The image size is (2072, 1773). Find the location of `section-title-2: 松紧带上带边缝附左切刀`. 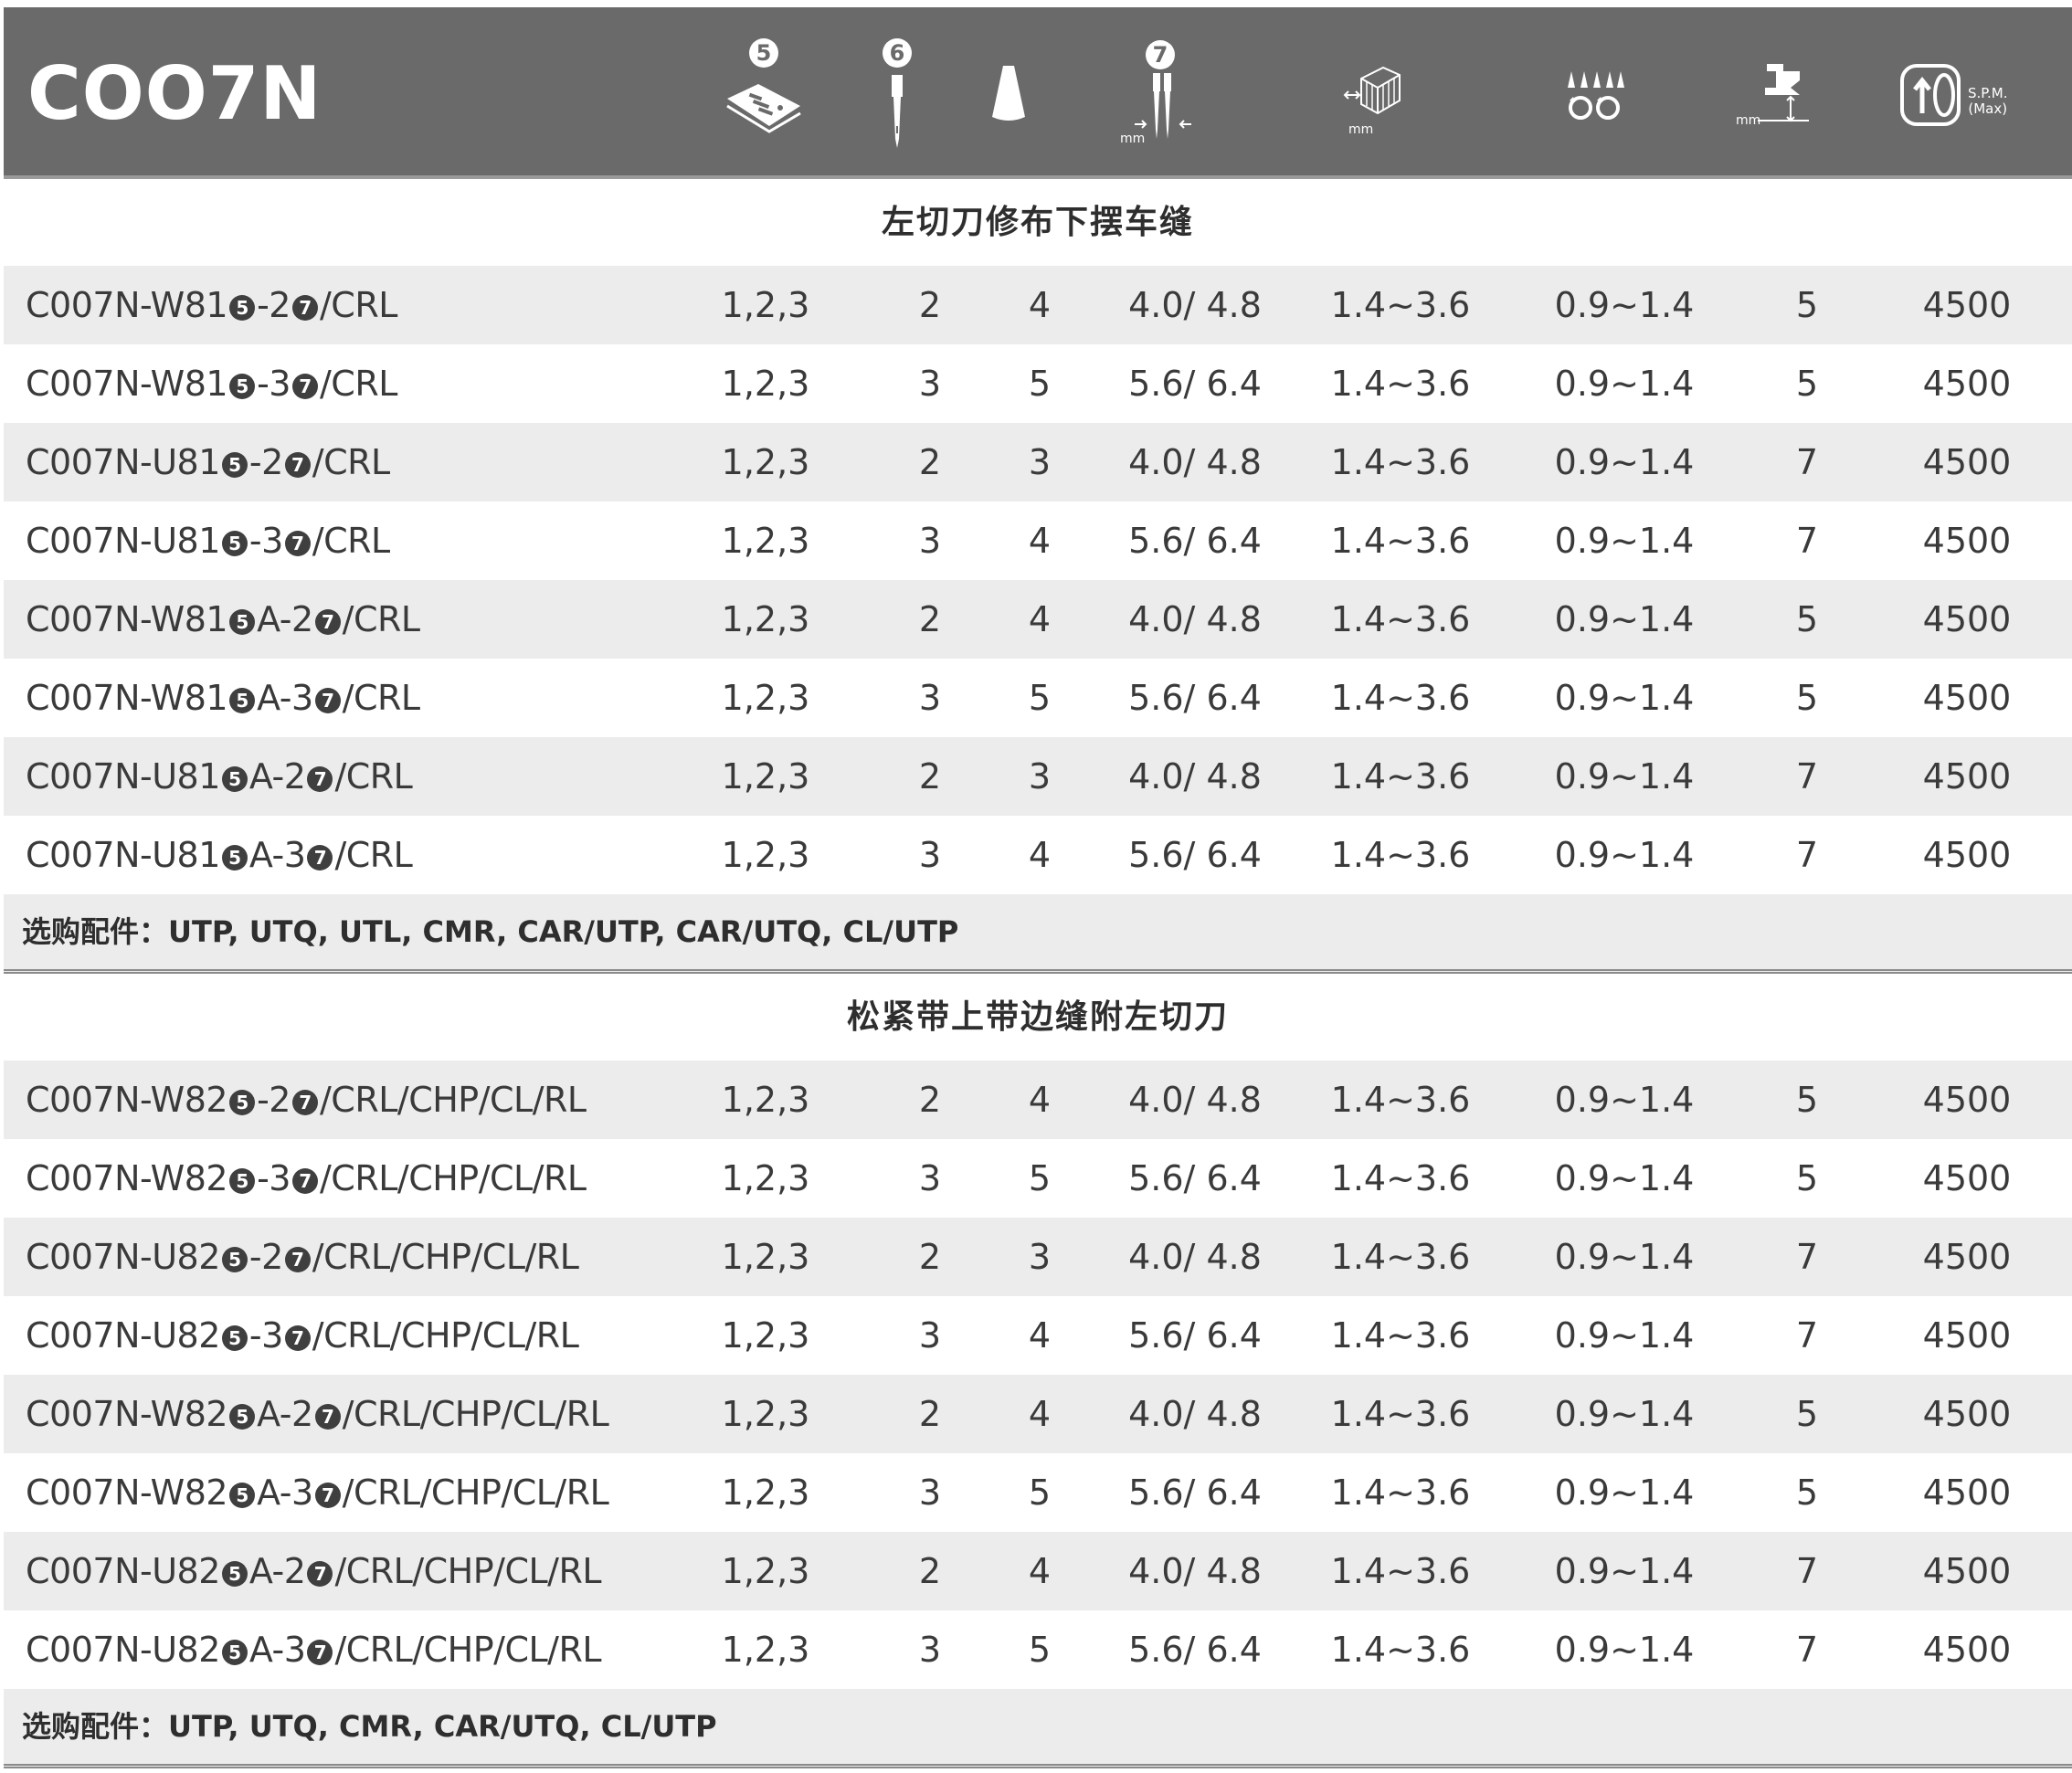

section-title-2: 松紧带上带边缝附左切刀 is located at coordinates (1038, 1017).